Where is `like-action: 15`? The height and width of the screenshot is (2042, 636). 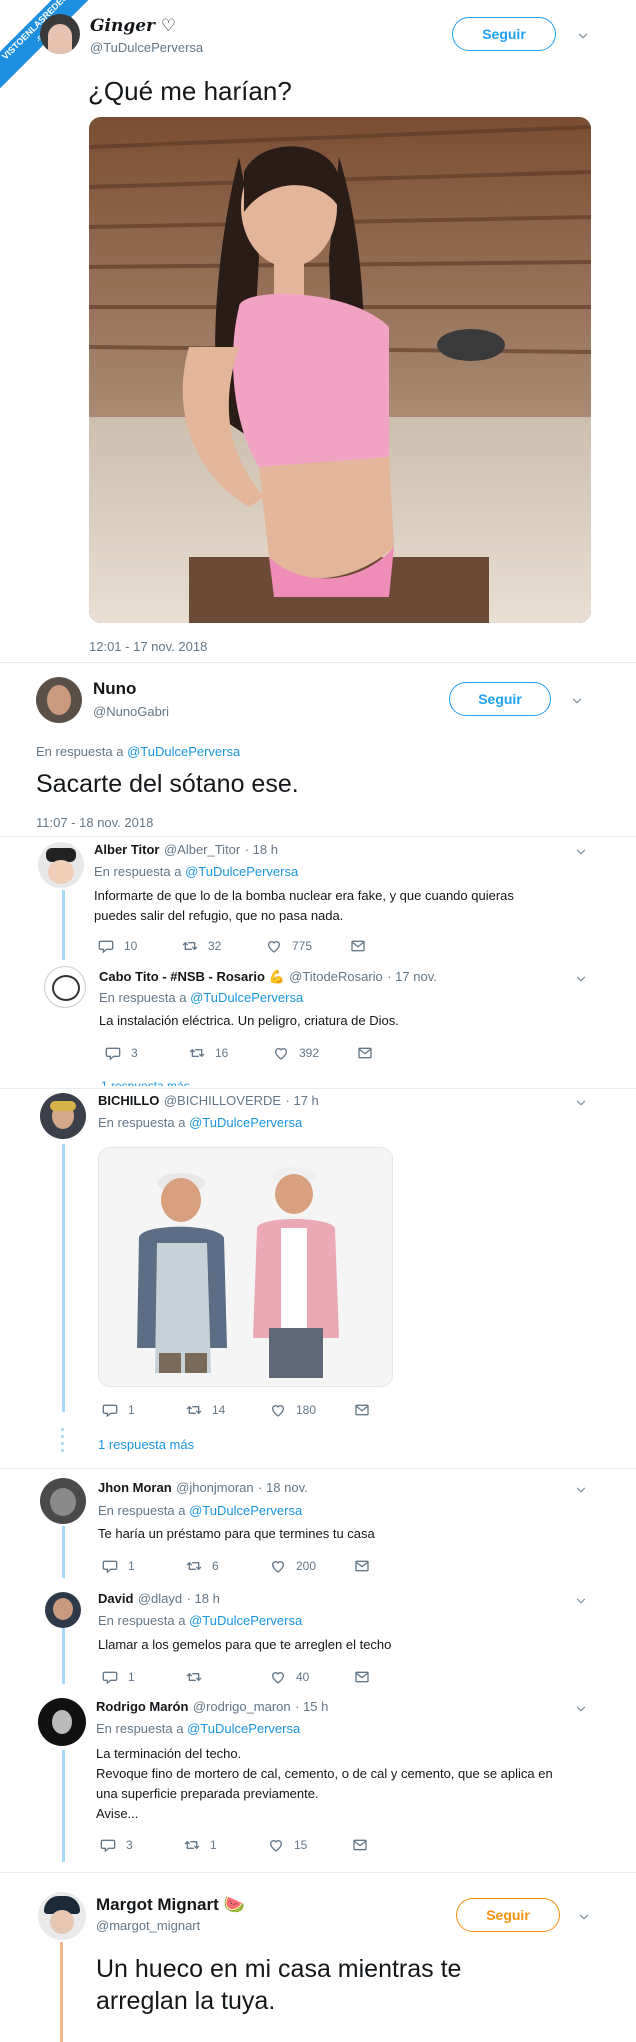
like-action: 15 is located at coordinates (291, 1845).